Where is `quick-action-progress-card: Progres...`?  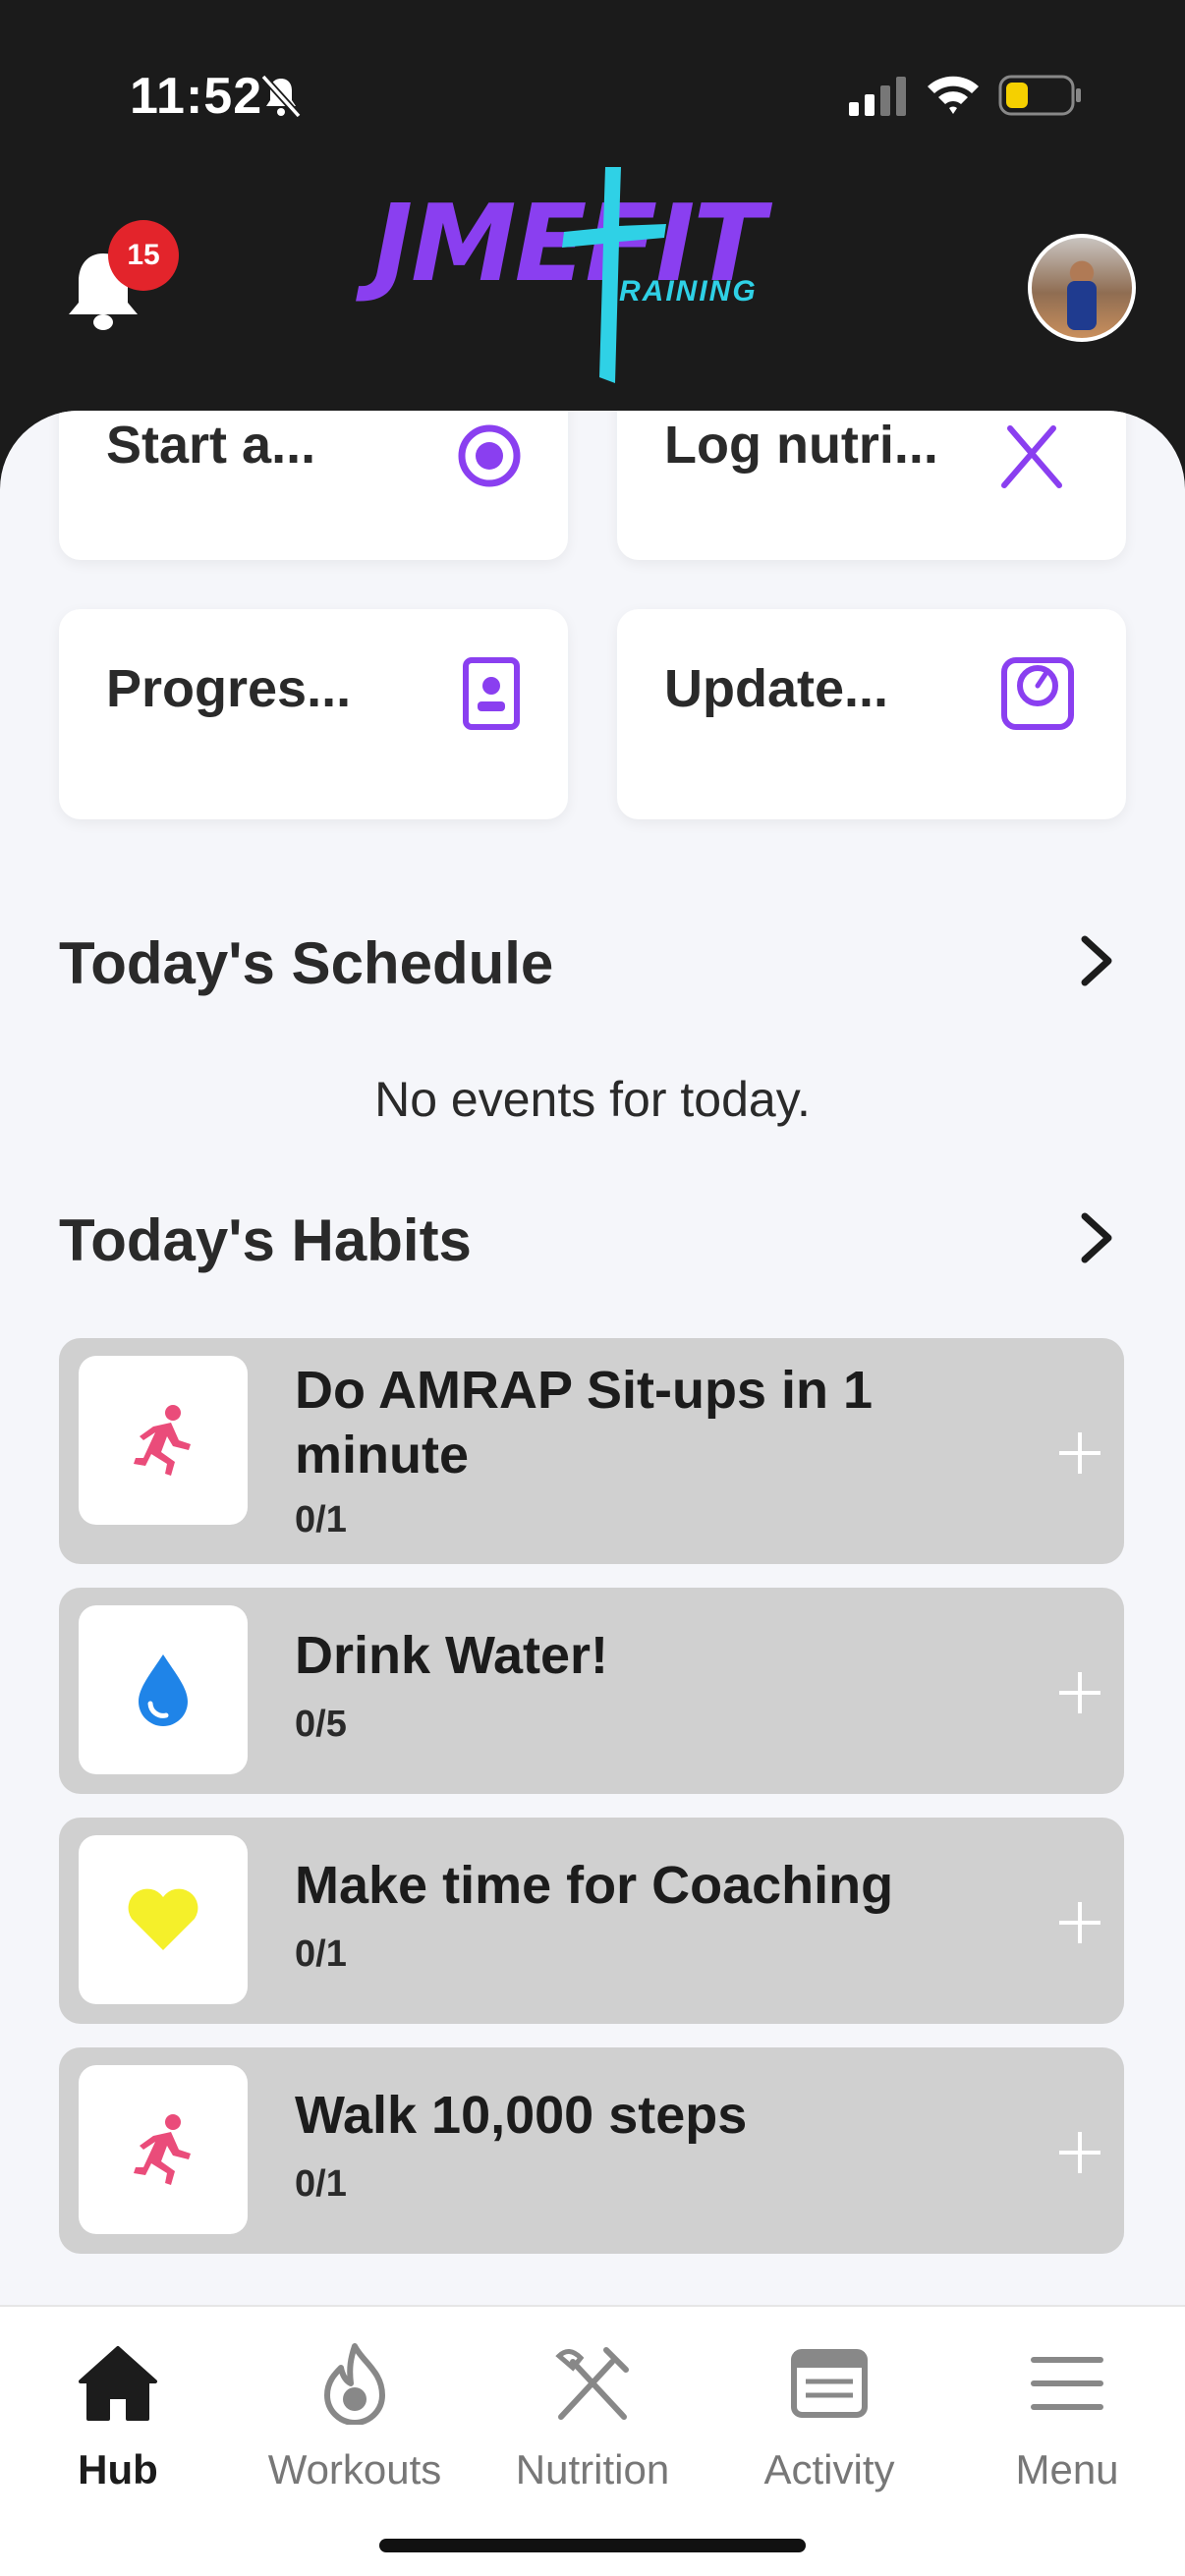
quick-action-progress-card: Progres... is located at coordinates (314, 714).